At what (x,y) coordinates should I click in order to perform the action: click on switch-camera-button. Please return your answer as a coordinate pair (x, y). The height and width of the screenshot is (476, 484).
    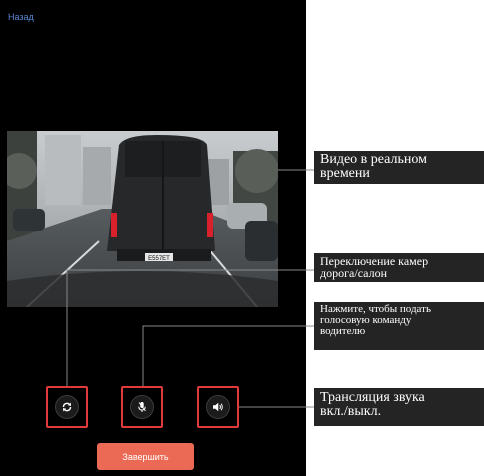
    Looking at the image, I should click on (67, 407).